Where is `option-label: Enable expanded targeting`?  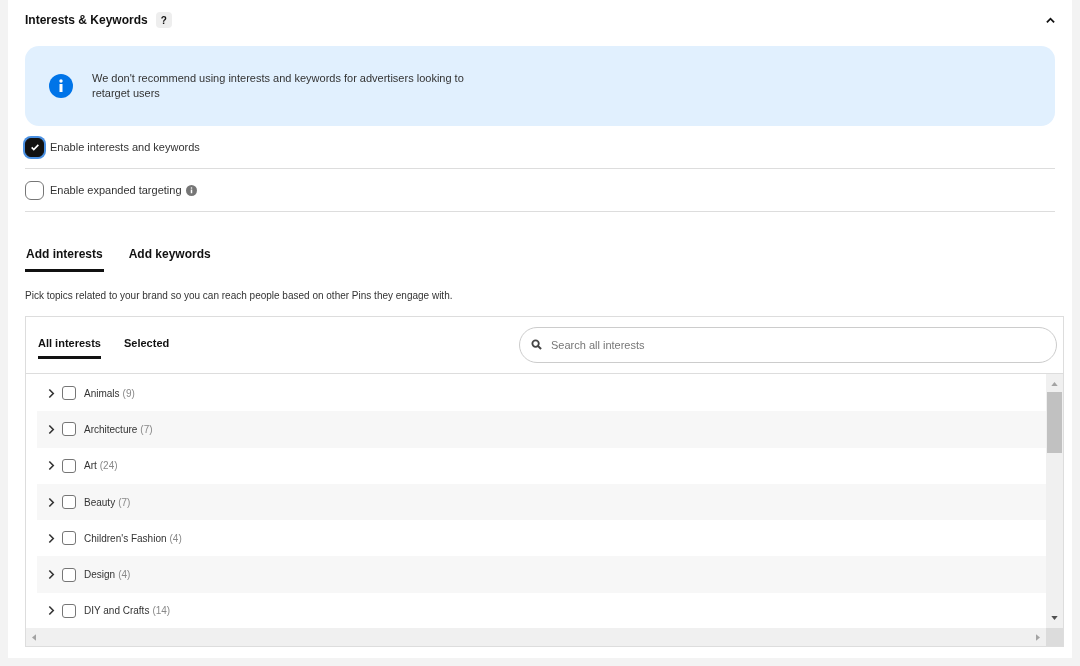 option-label: Enable expanded targeting is located at coordinates (116, 190).